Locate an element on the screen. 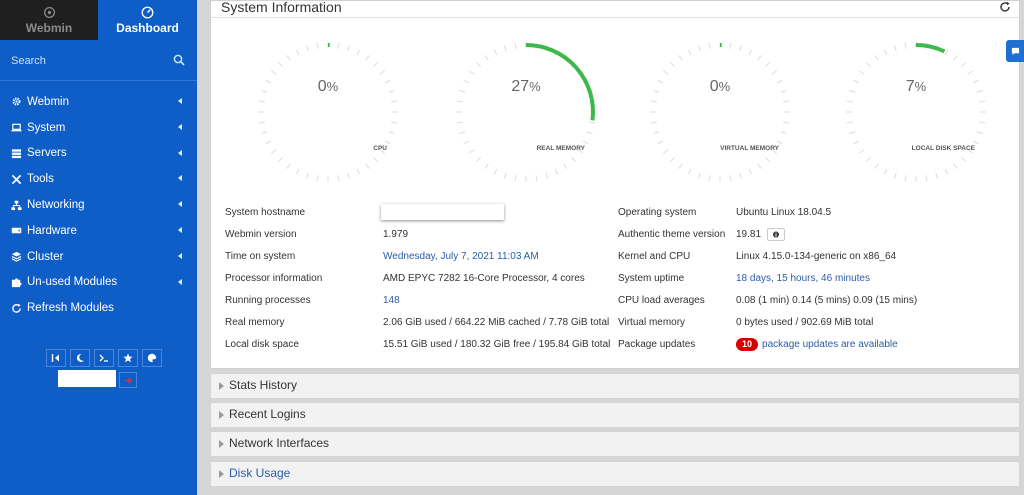 The image size is (1024, 495). sidebar-item-servers: Servers is located at coordinates (98, 154).